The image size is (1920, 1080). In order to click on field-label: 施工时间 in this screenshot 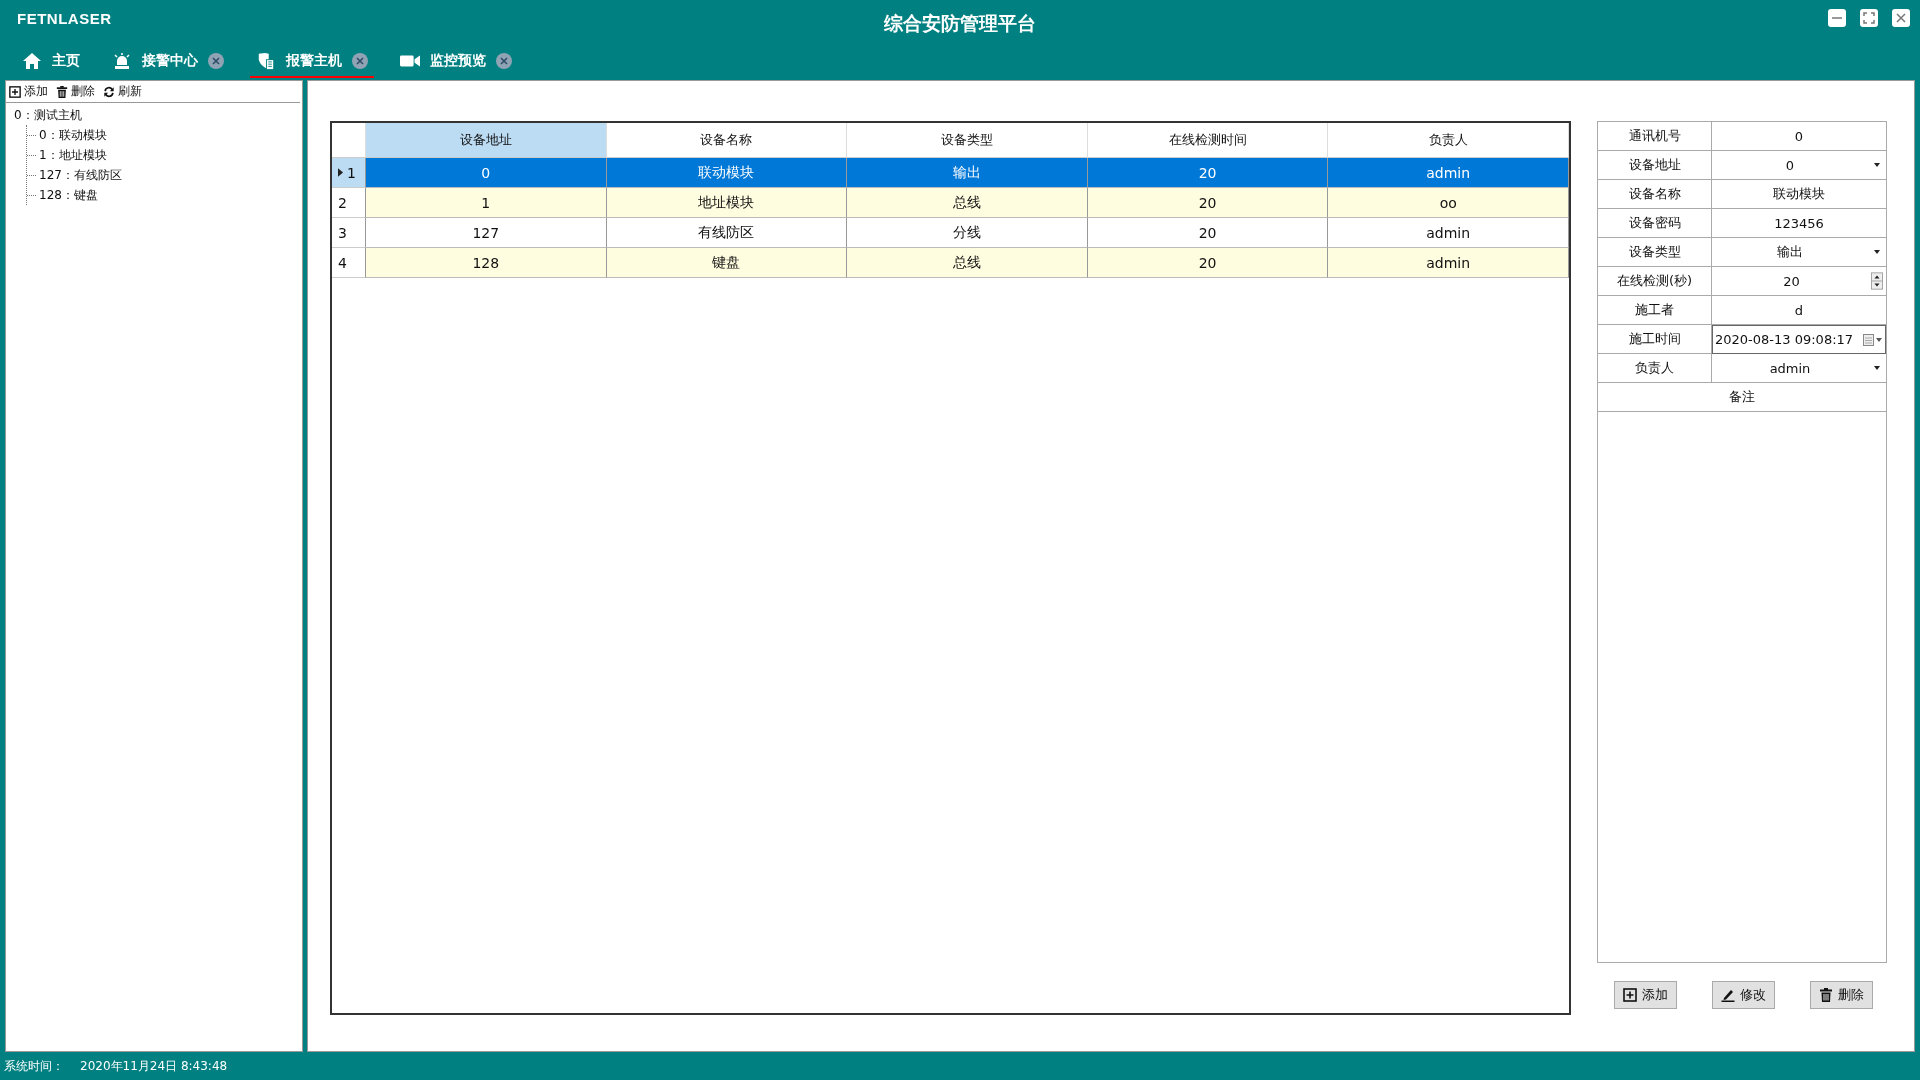, I will do `click(1655, 339)`.